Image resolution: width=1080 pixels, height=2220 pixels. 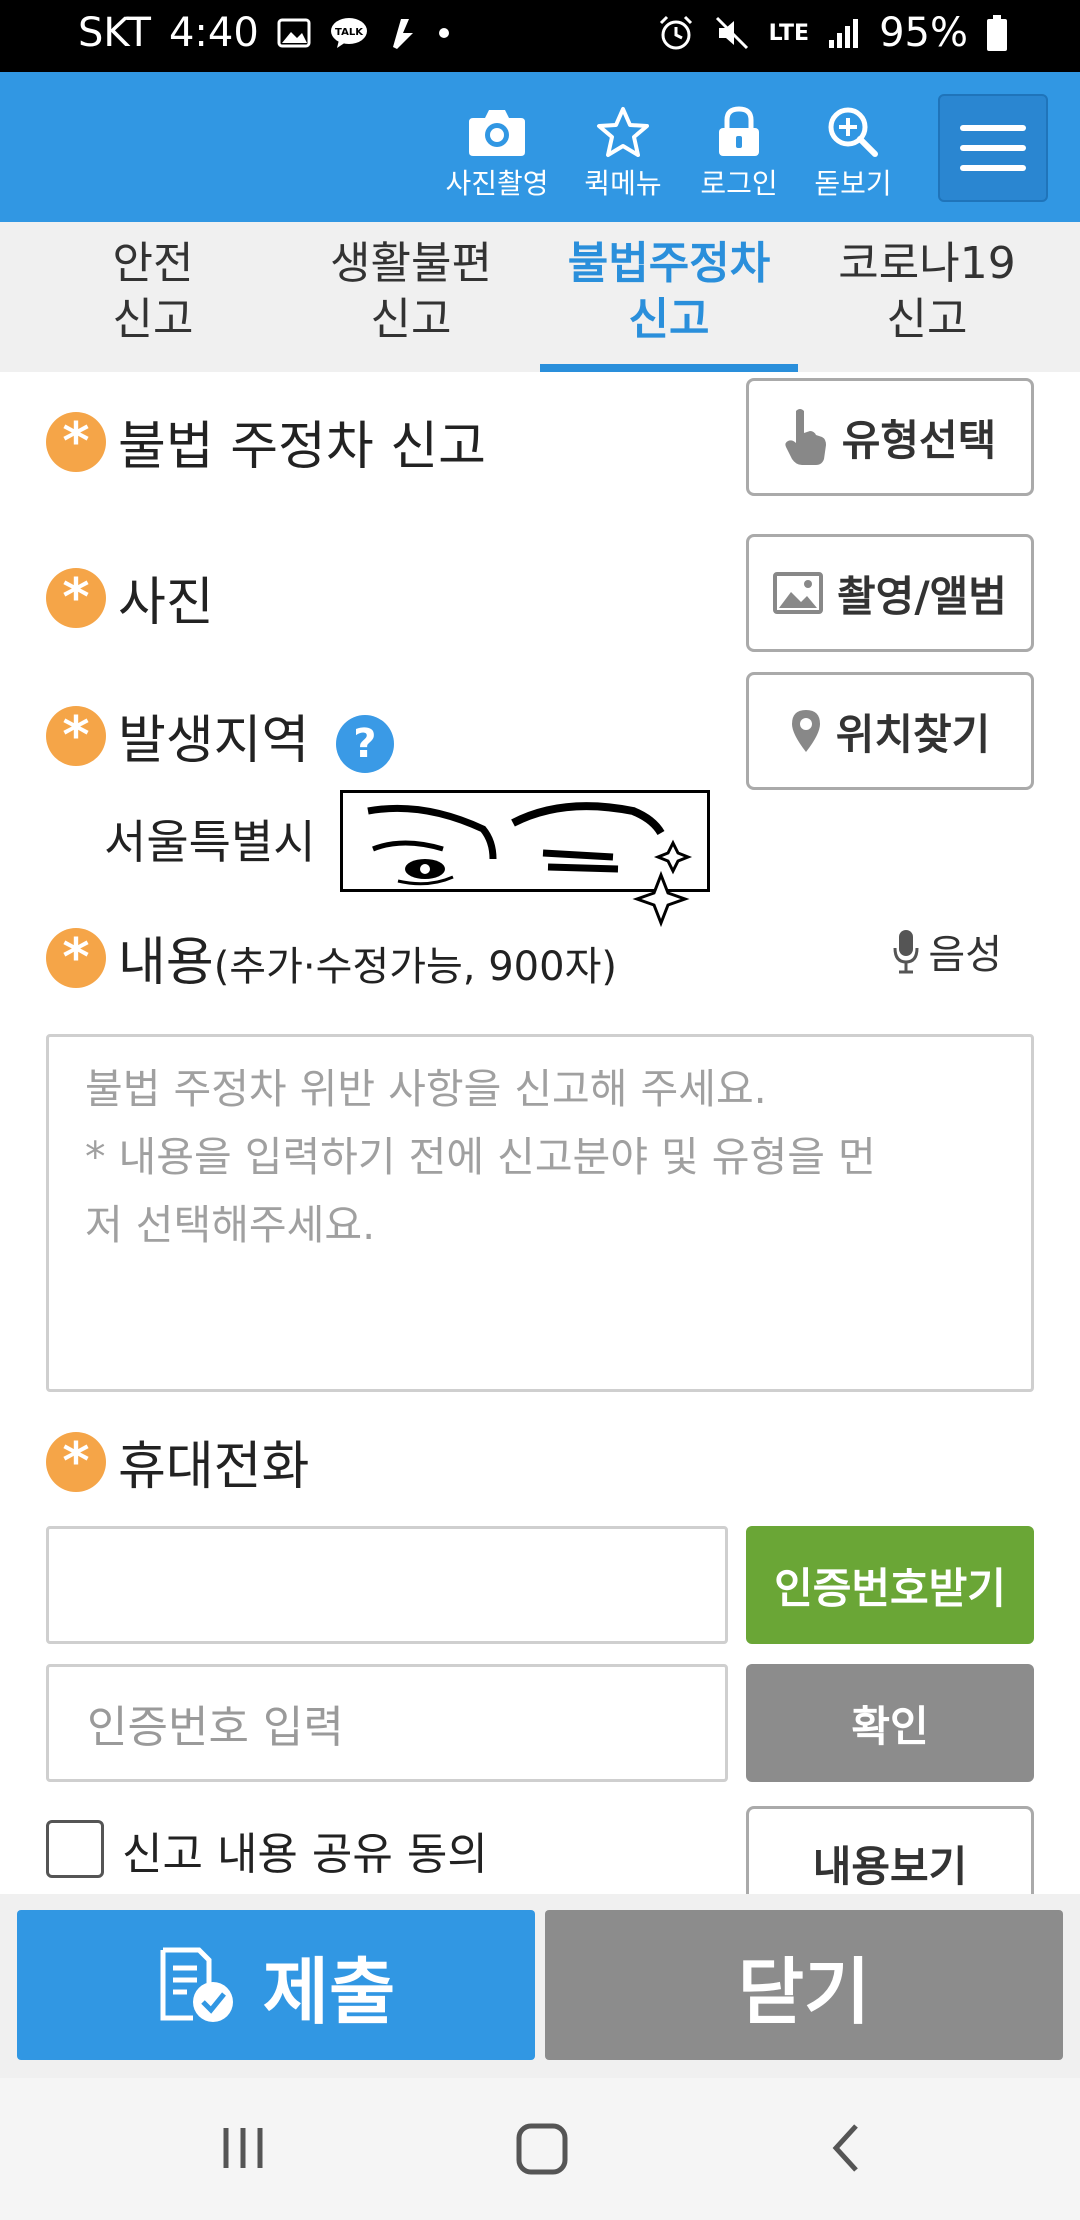 I want to click on location-city: 서울특별시, so click(x=210, y=842).